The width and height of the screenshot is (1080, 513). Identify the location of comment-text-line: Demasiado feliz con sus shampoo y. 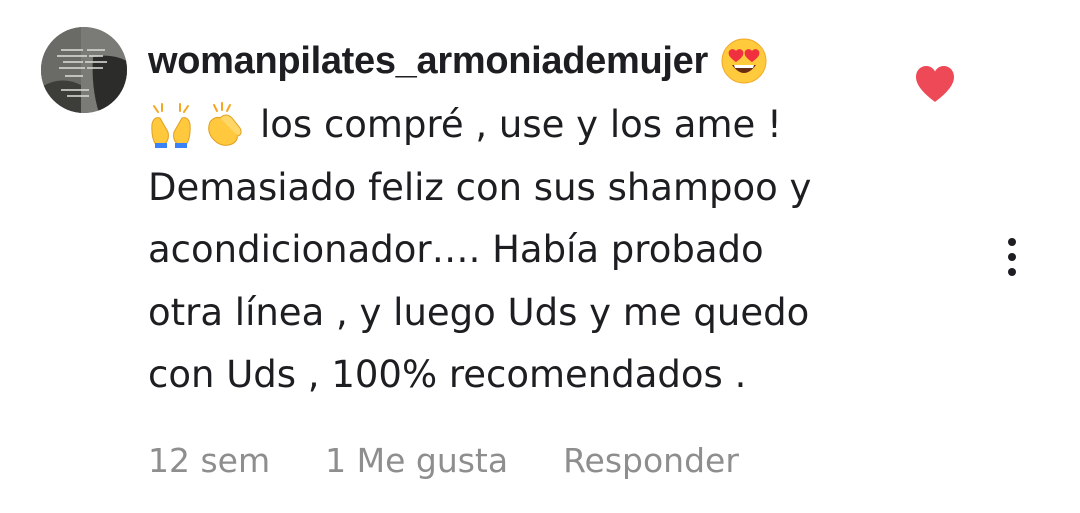
(480, 187).